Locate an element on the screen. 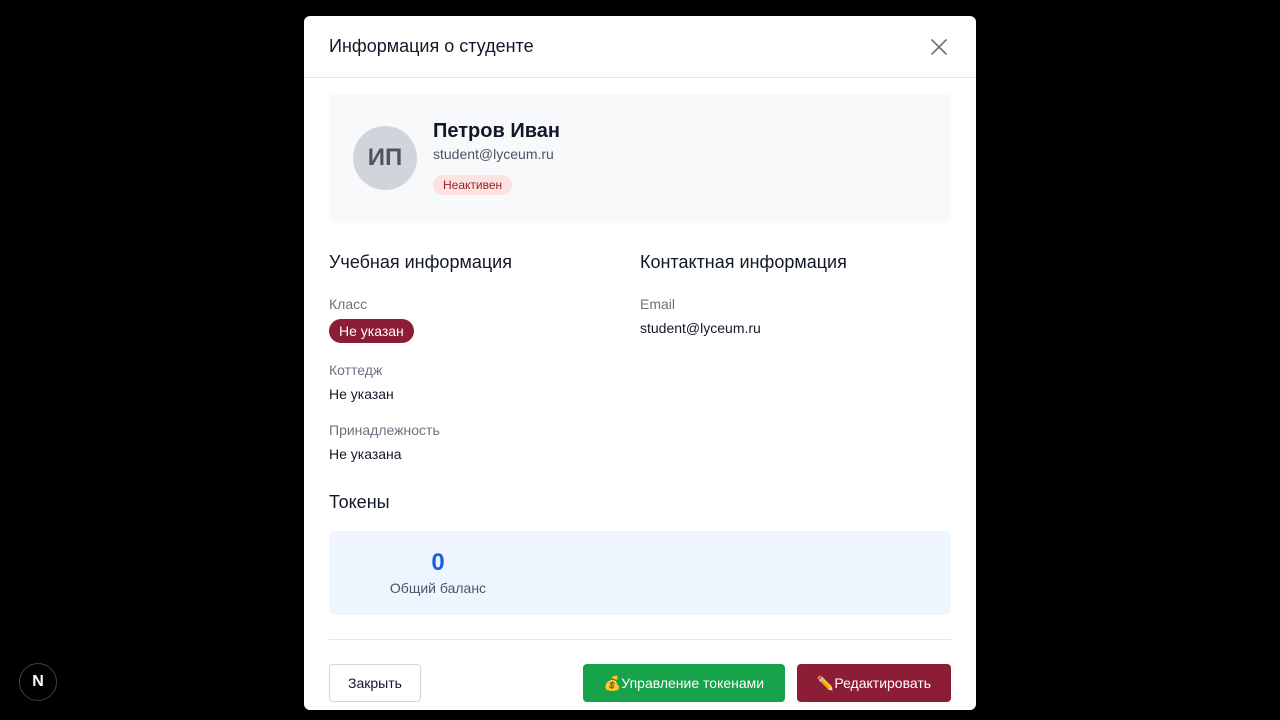 The image size is (1280, 720). profile-info: Петров Иван student@lyceum.ru Неактивен is located at coordinates (496, 157).